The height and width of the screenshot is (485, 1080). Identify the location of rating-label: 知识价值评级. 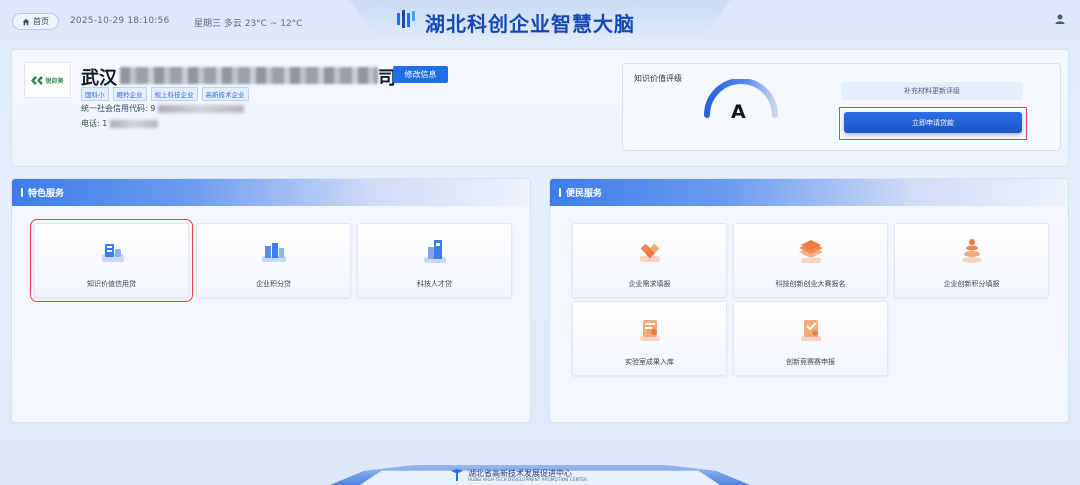
(658, 78).